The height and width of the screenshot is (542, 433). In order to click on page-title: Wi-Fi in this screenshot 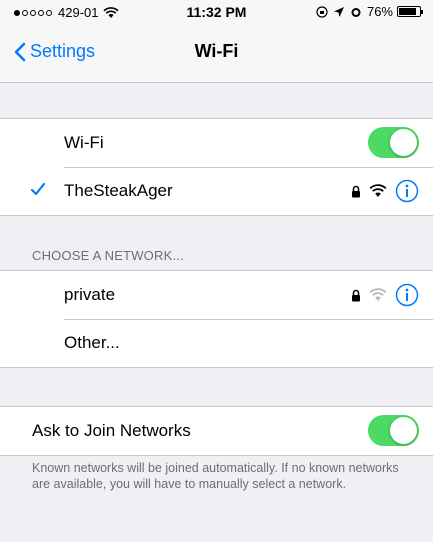, I will do `click(216, 51)`.